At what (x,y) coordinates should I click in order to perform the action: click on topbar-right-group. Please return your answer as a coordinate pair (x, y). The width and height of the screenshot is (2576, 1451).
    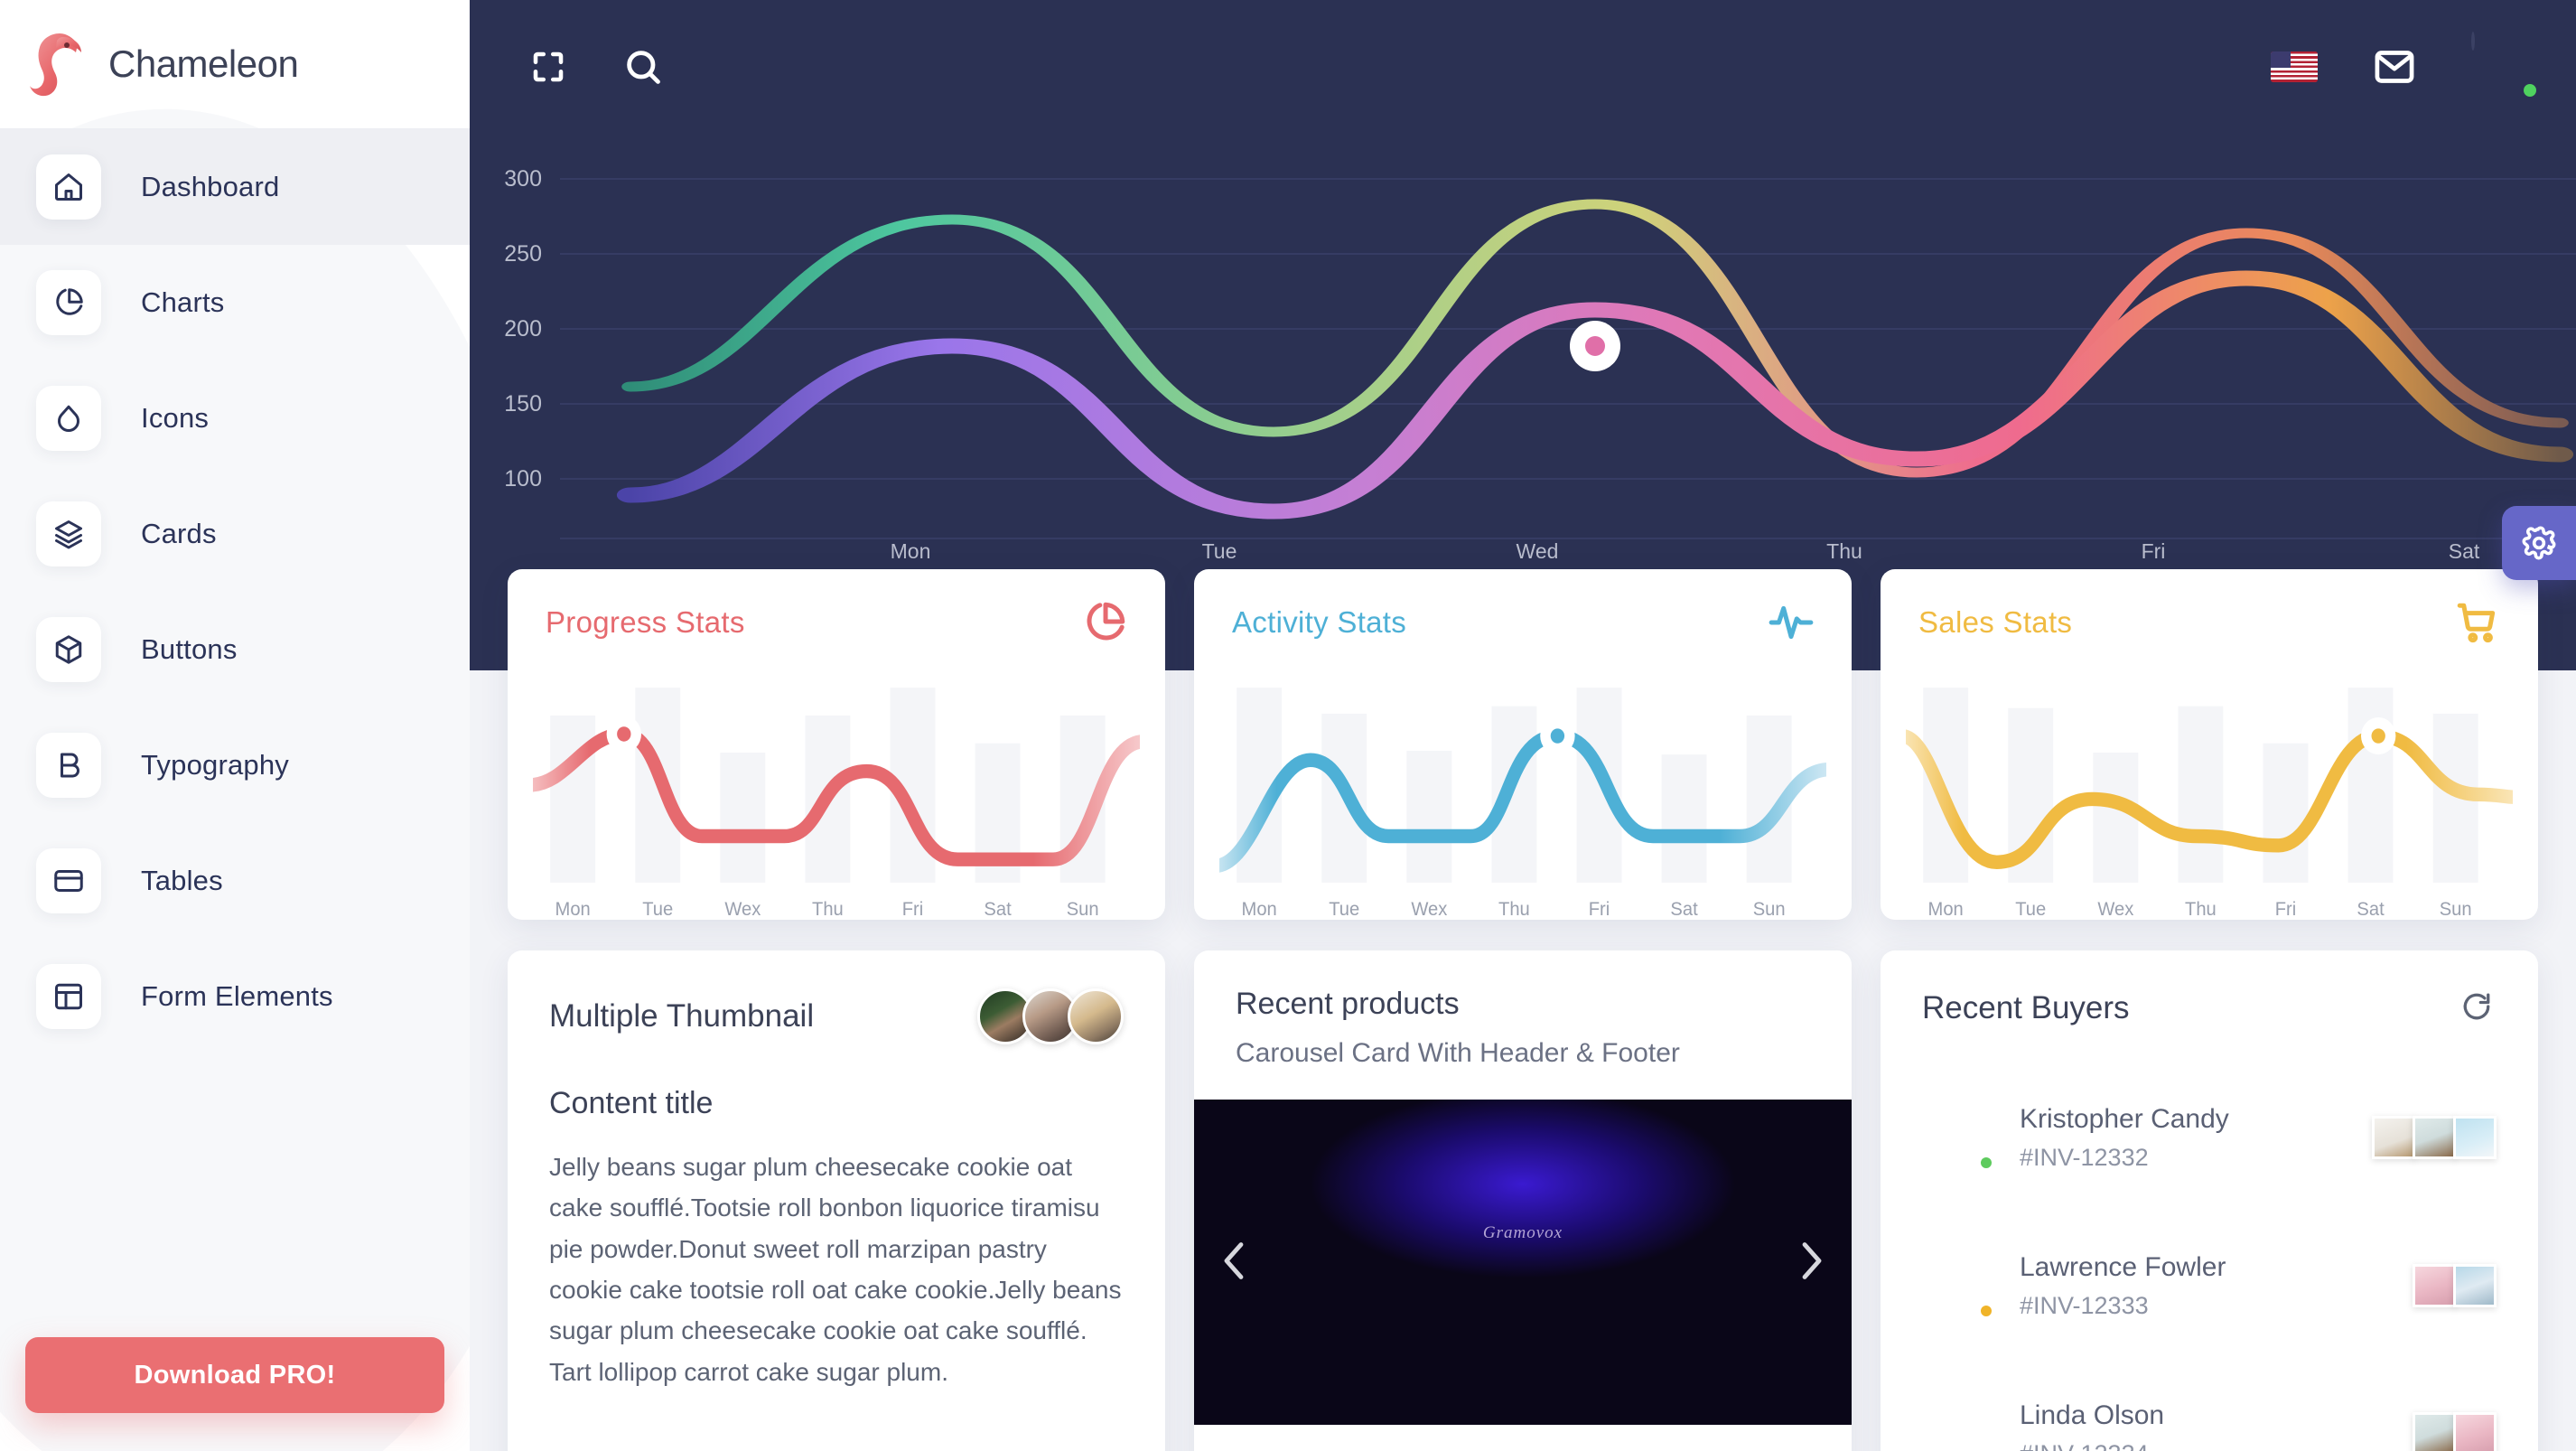
    Looking at the image, I should click on (2405, 66).